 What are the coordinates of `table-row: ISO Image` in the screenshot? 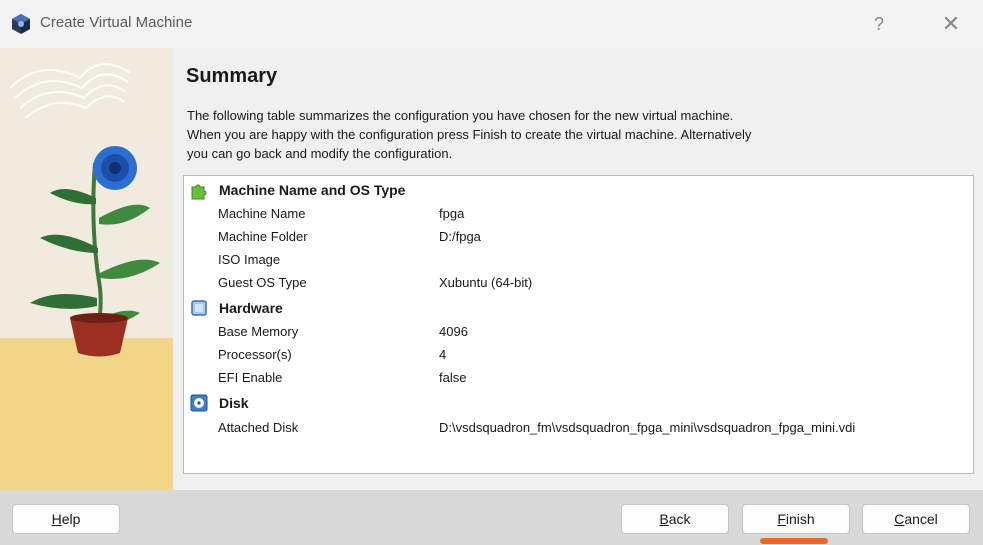 It's located at (578, 259).